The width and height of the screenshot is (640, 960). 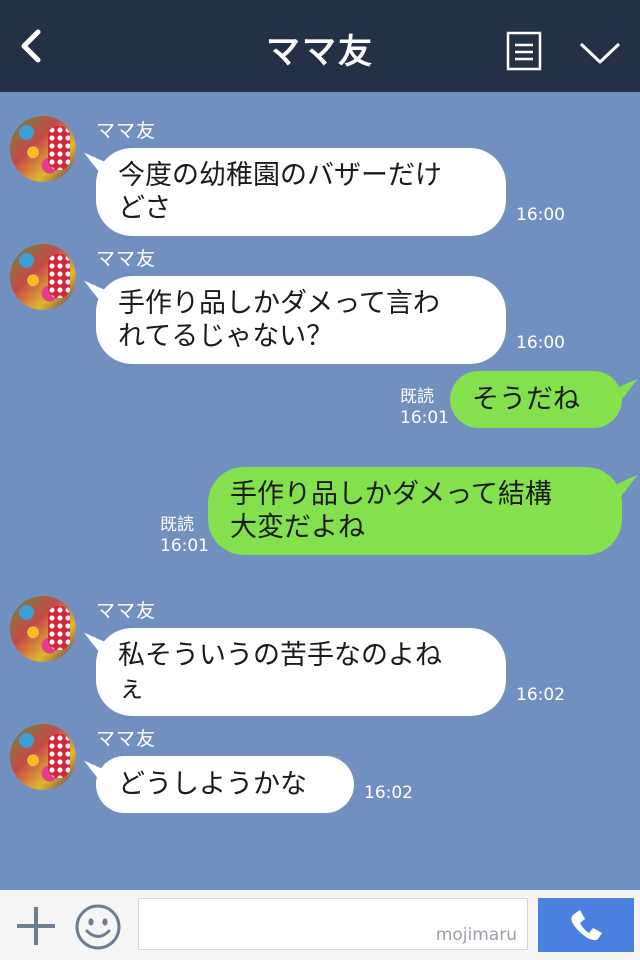 I want to click on message-bubble-outgoing: そうだね, so click(x=536, y=399).